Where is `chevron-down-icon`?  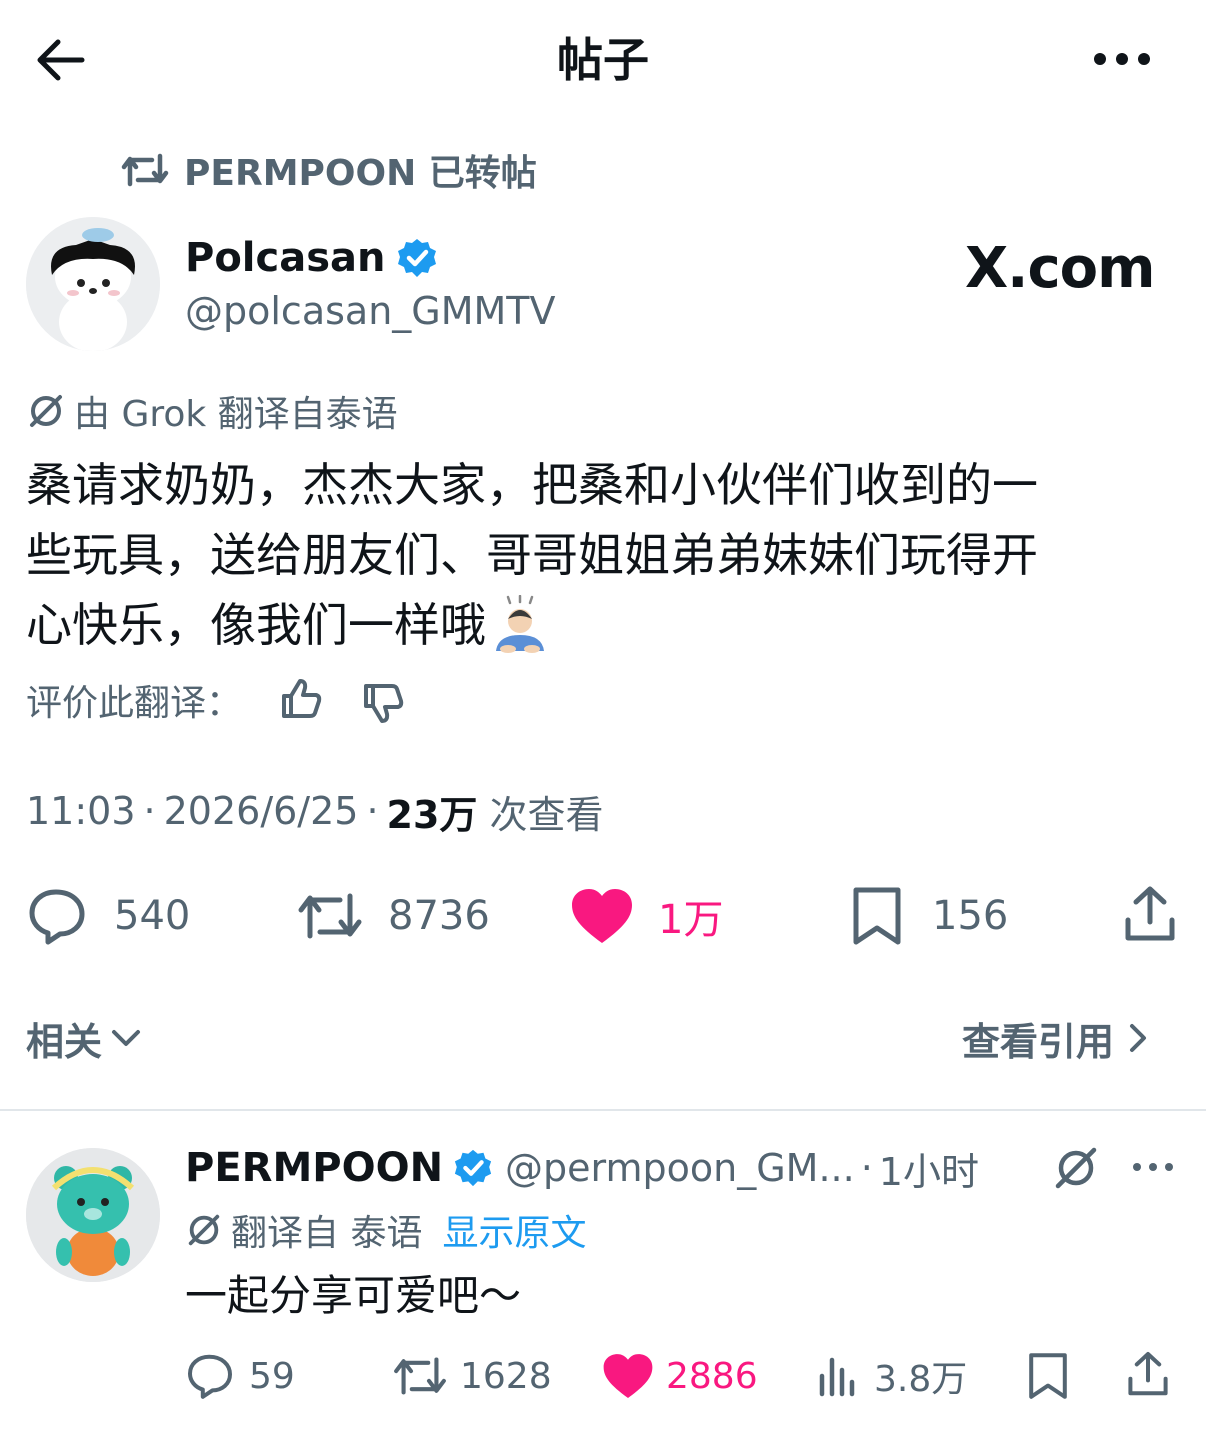
chevron-down-icon is located at coordinates (126, 1038).